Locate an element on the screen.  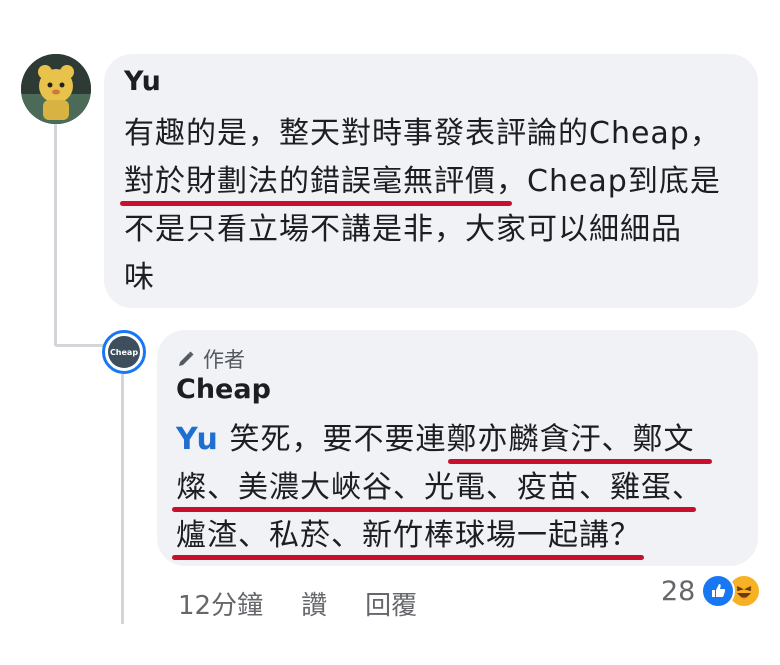
reply-button: 回覆 is located at coordinates (391, 603).